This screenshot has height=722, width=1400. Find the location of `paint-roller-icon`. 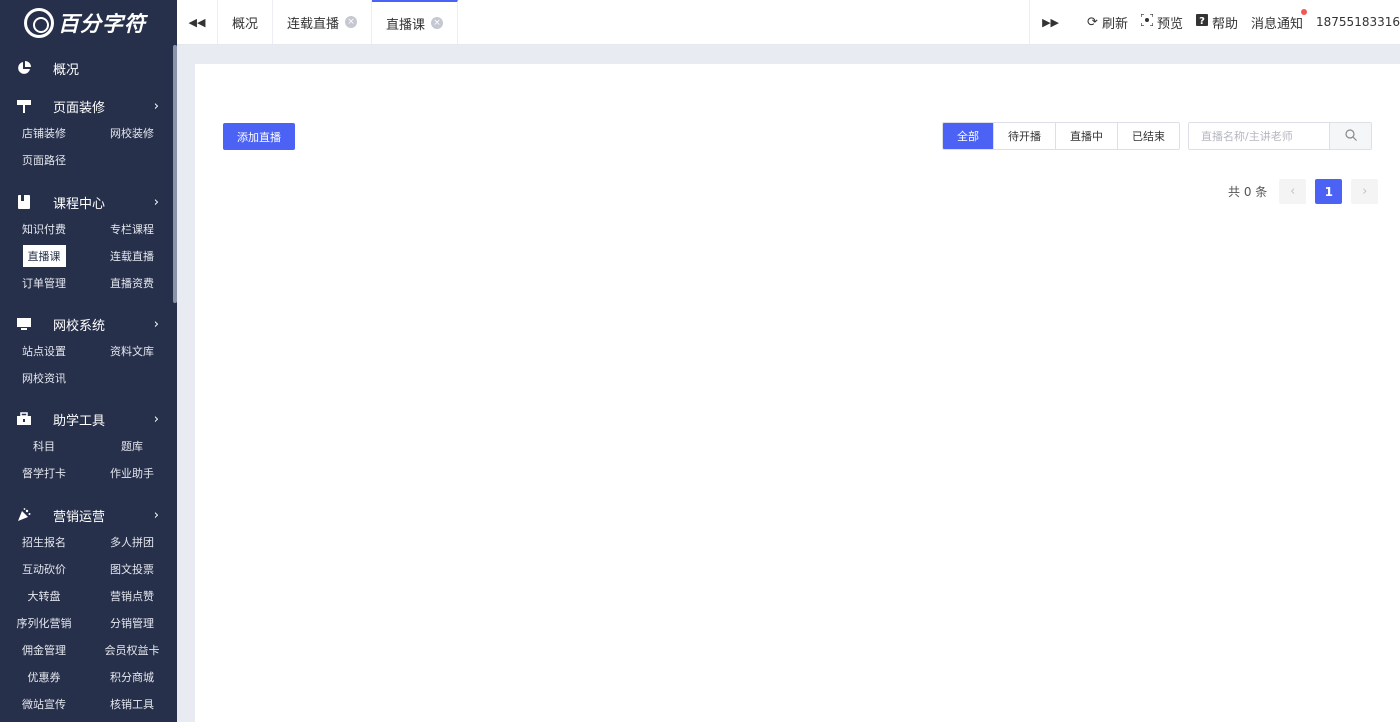

paint-roller-icon is located at coordinates (24, 106).